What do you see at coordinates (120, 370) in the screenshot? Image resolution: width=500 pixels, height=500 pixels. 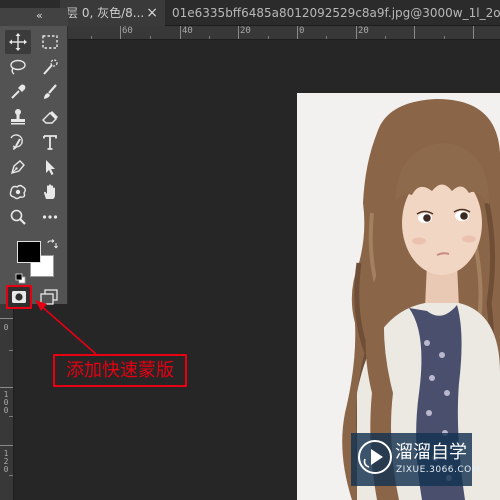 I see `annotation-label: 添加快速蒙版` at bounding box center [120, 370].